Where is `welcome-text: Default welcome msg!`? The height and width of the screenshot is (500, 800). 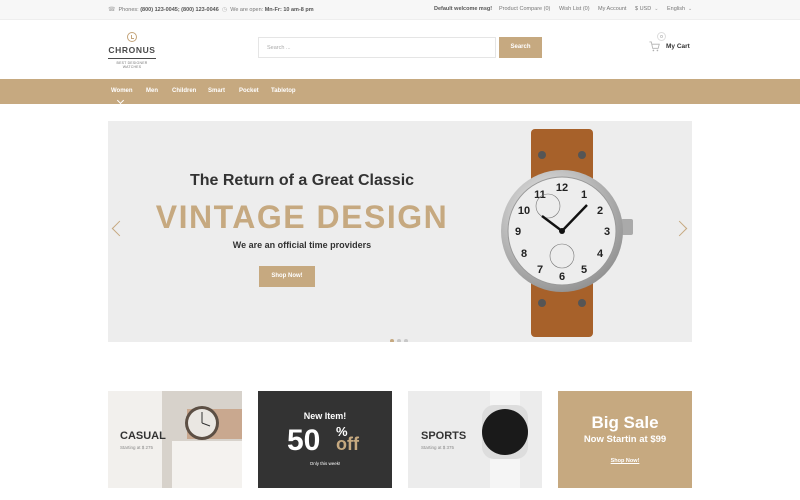
welcome-text: Default welcome msg! is located at coordinates (463, 9).